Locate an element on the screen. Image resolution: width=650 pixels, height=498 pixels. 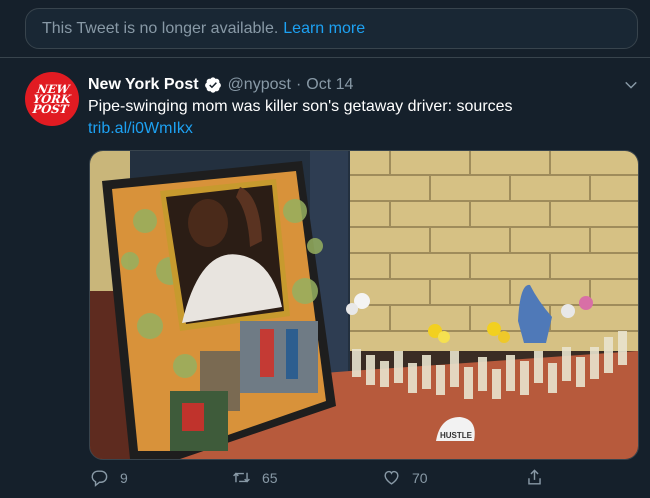
learn-more-link: Learn more is located at coordinates (324, 29).